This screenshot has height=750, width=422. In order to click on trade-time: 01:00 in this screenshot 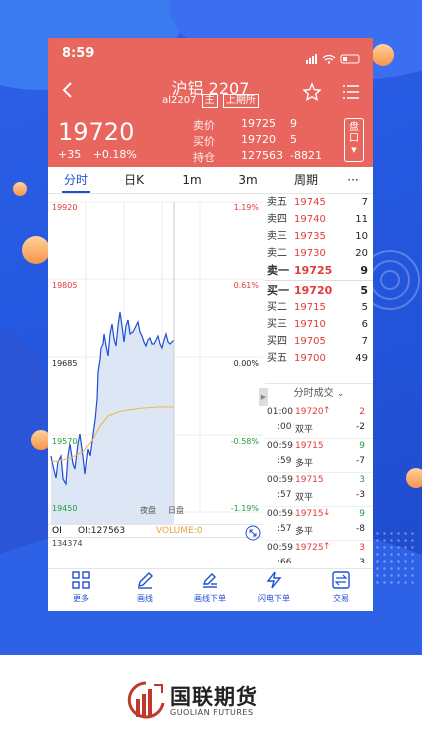, I will do `click(280, 412)`.